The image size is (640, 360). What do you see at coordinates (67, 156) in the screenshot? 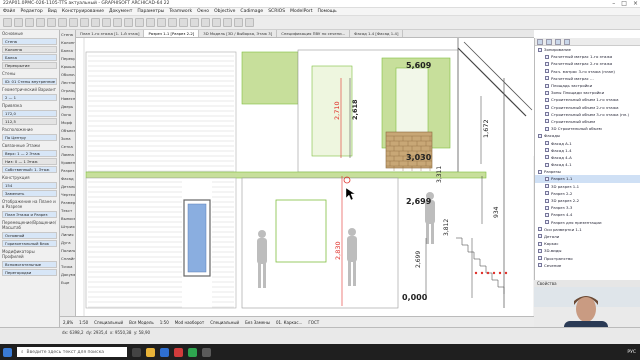
I see `tool-item: Лампа` at bounding box center [67, 156].